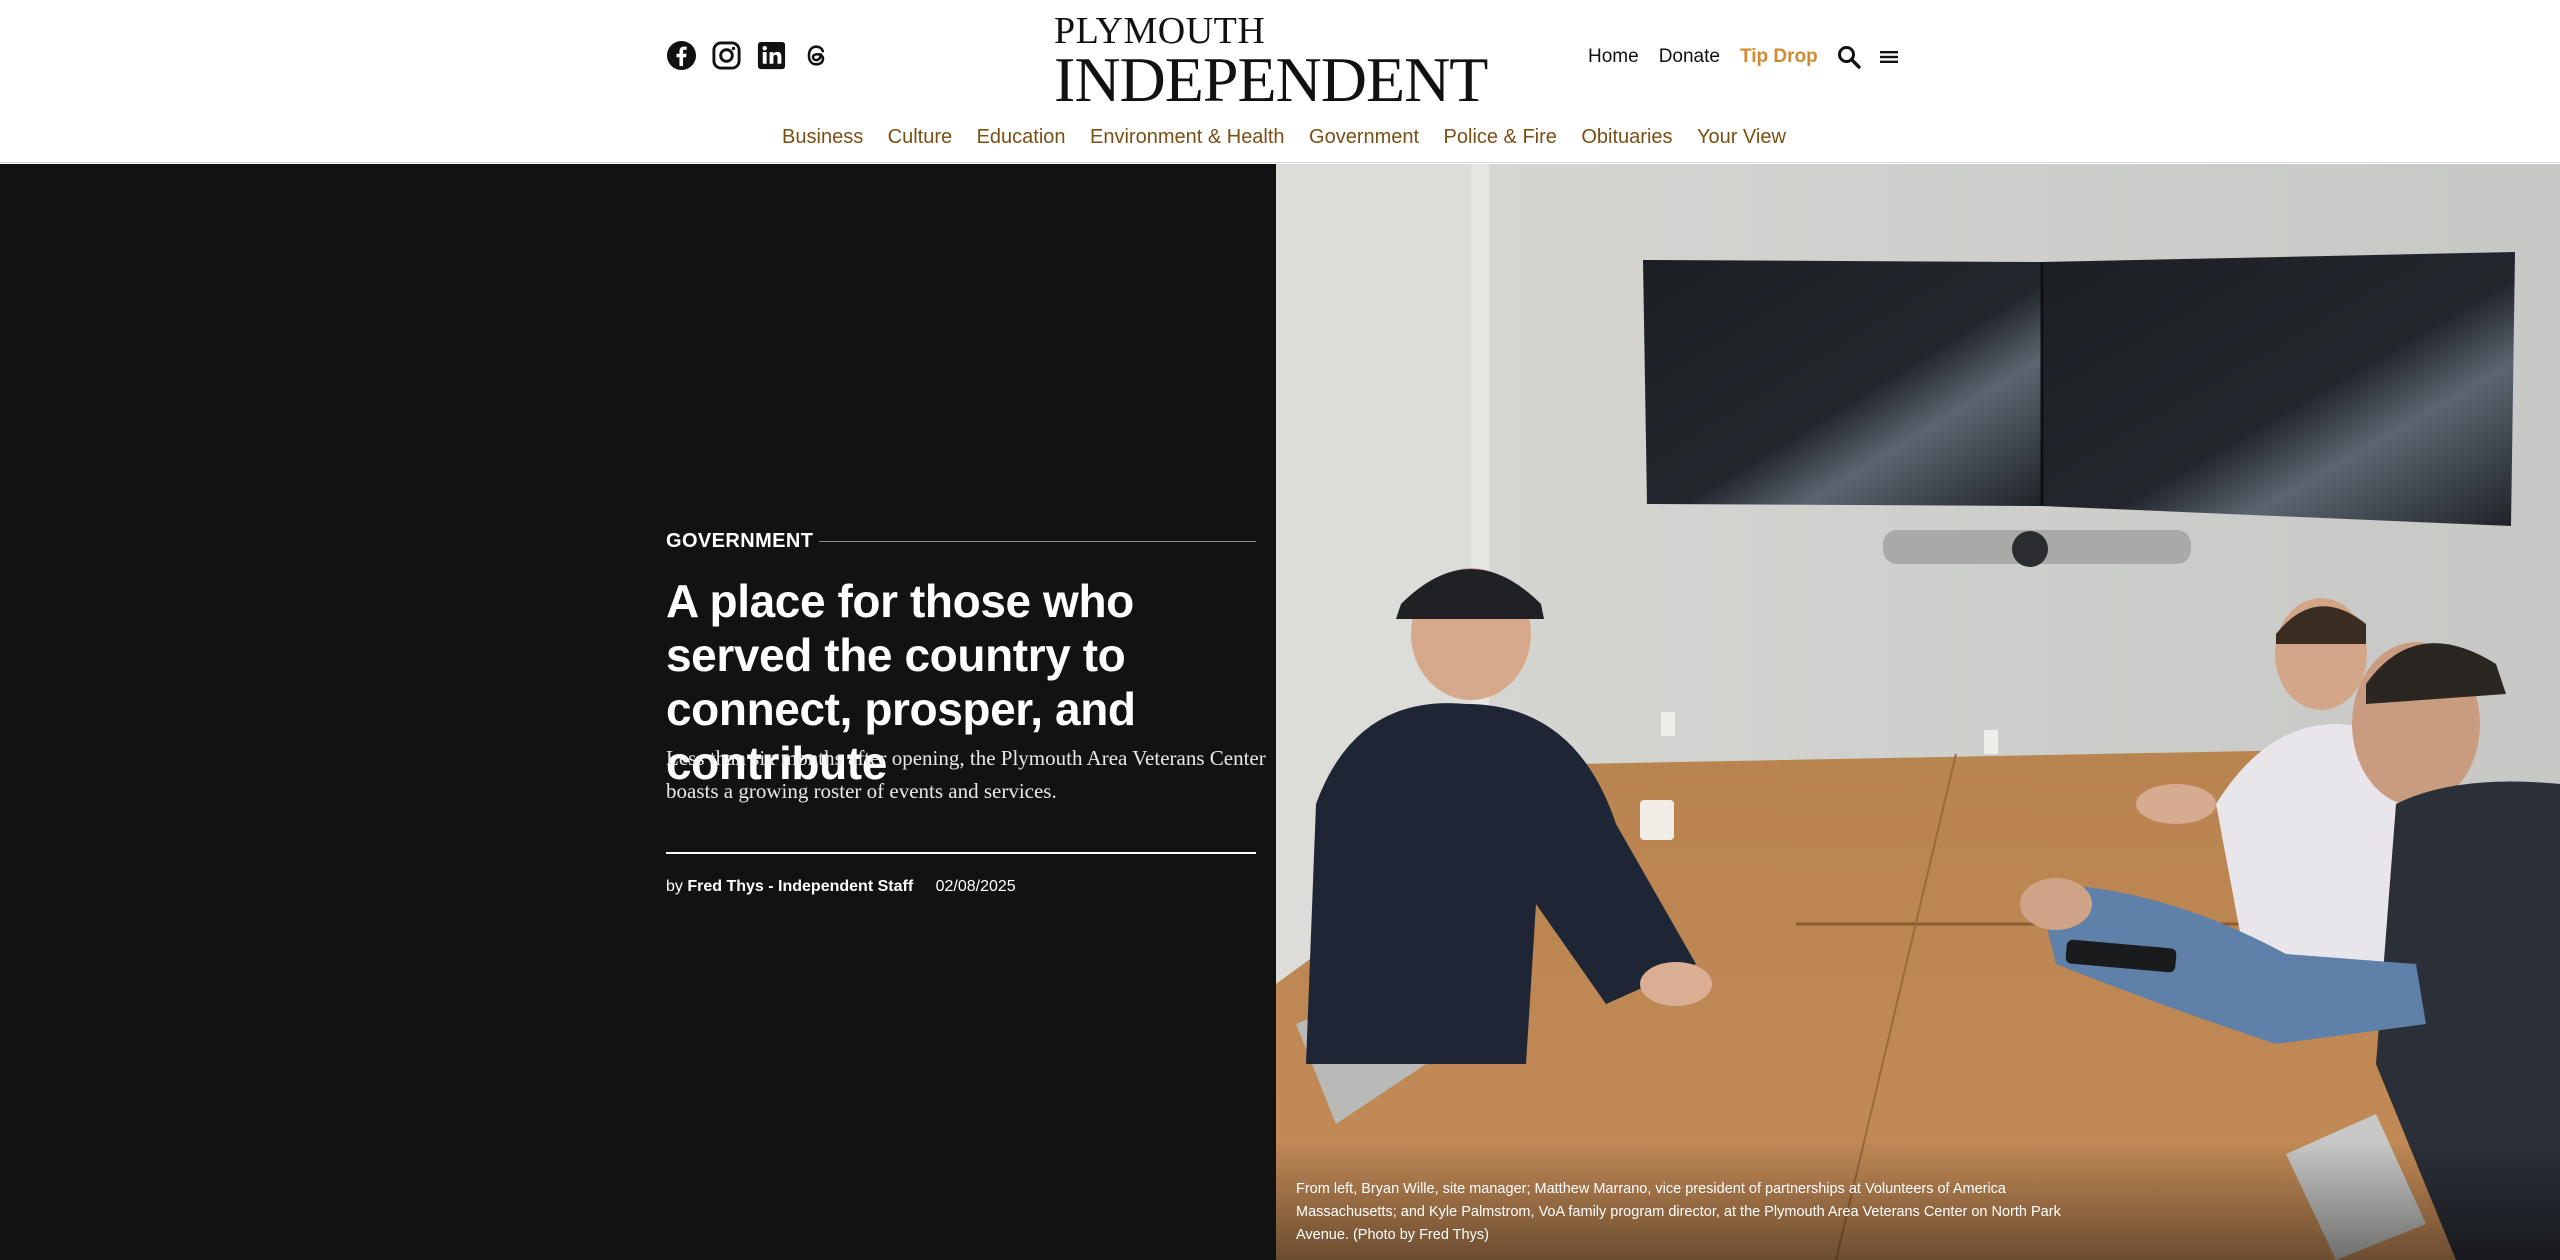 This screenshot has height=1260, width=2560. I want to click on section-link-police-fire: Police & Fire, so click(1500, 137).